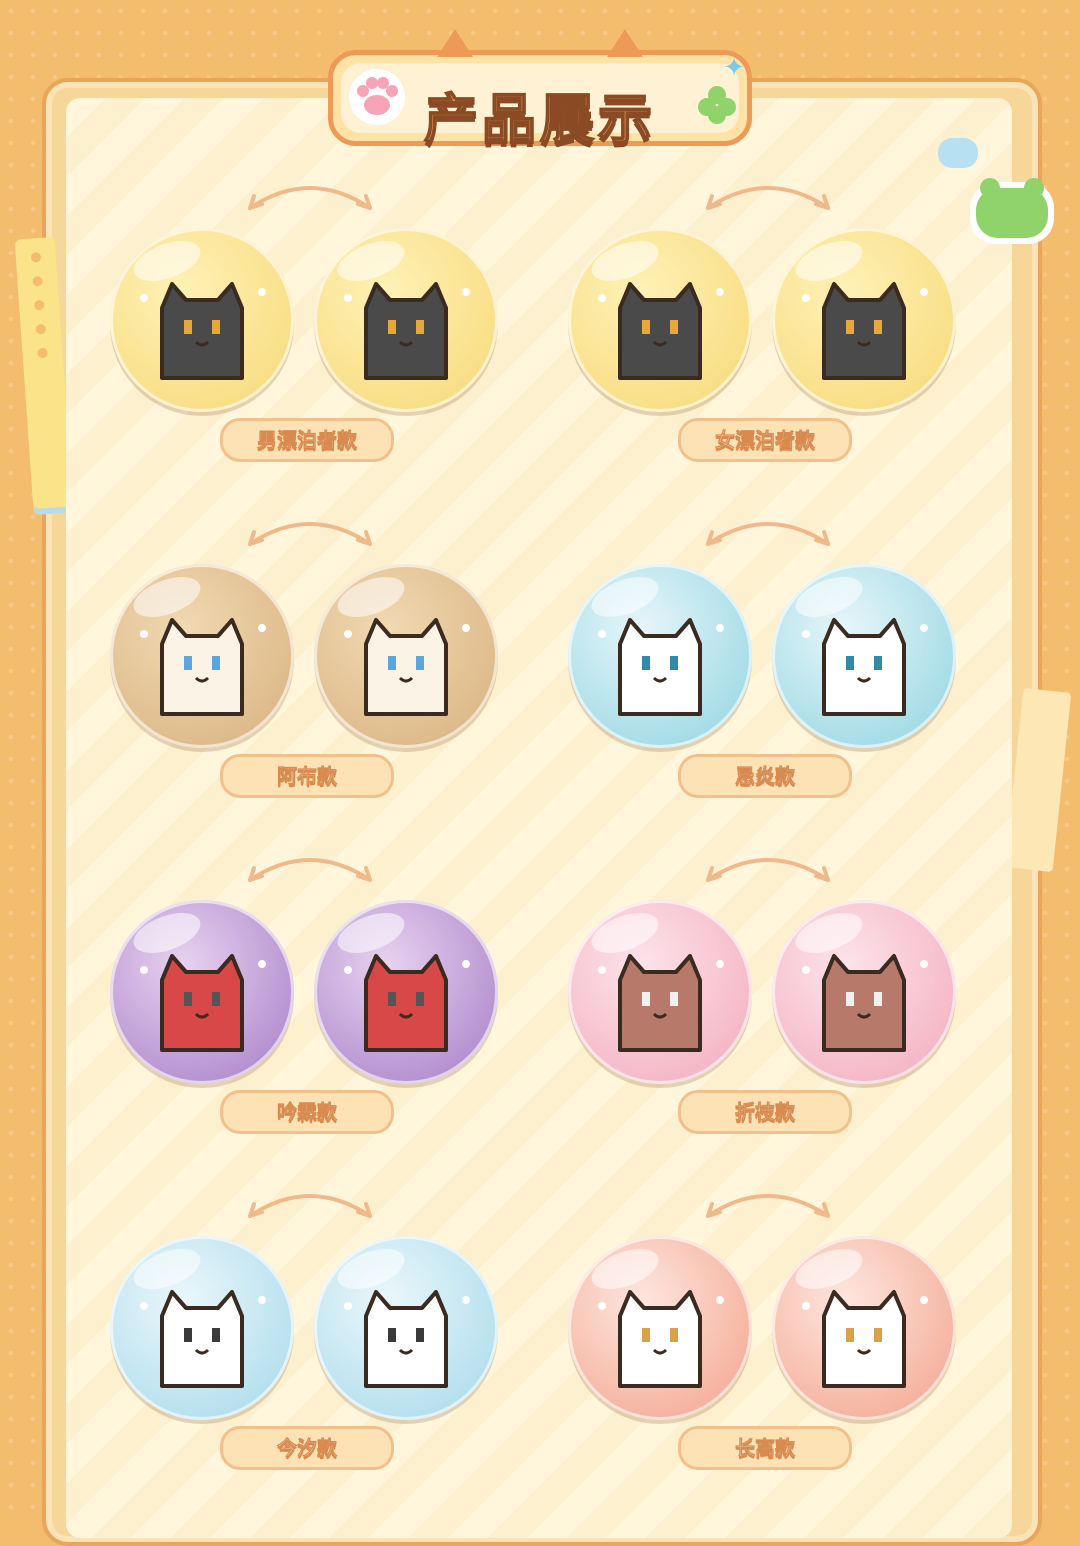 The height and width of the screenshot is (1546, 1080). I want to click on product-group: 折枝款, so click(778, 1005).